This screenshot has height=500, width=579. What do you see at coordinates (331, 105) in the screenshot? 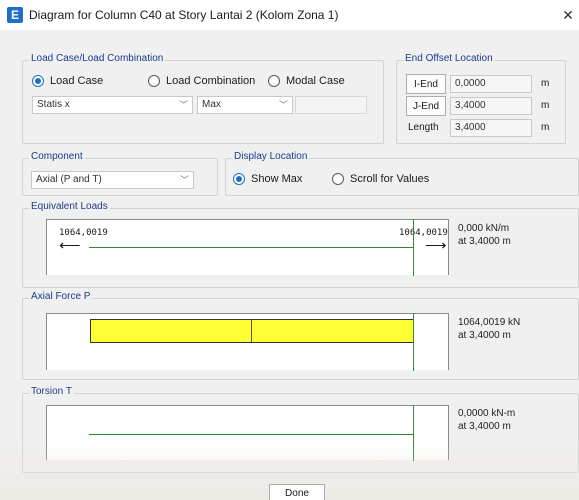
I see `mode-number-field` at bounding box center [331, 105].